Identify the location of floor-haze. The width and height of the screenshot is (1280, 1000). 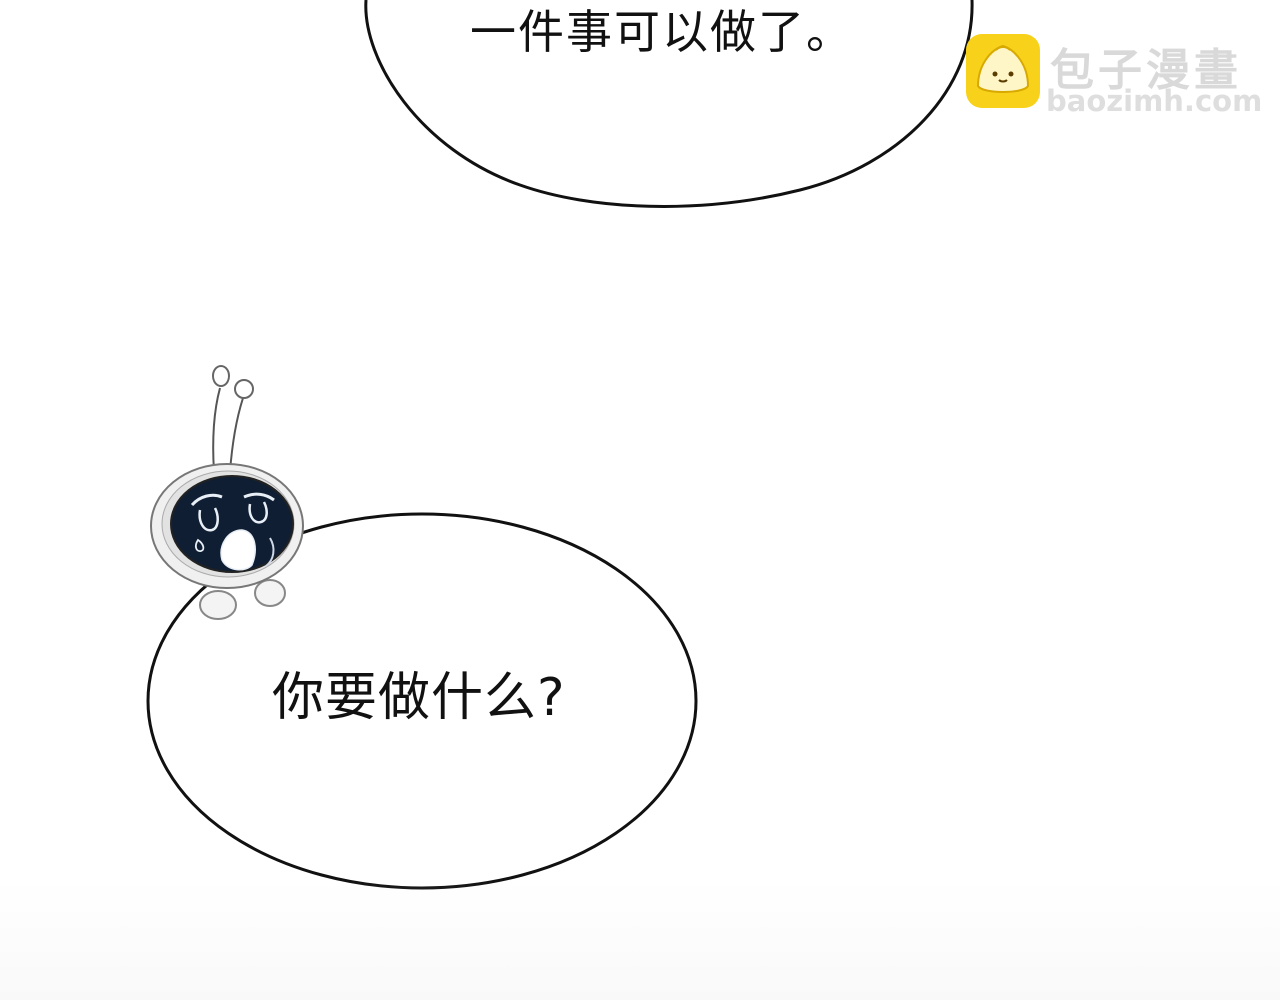
(640, 940).